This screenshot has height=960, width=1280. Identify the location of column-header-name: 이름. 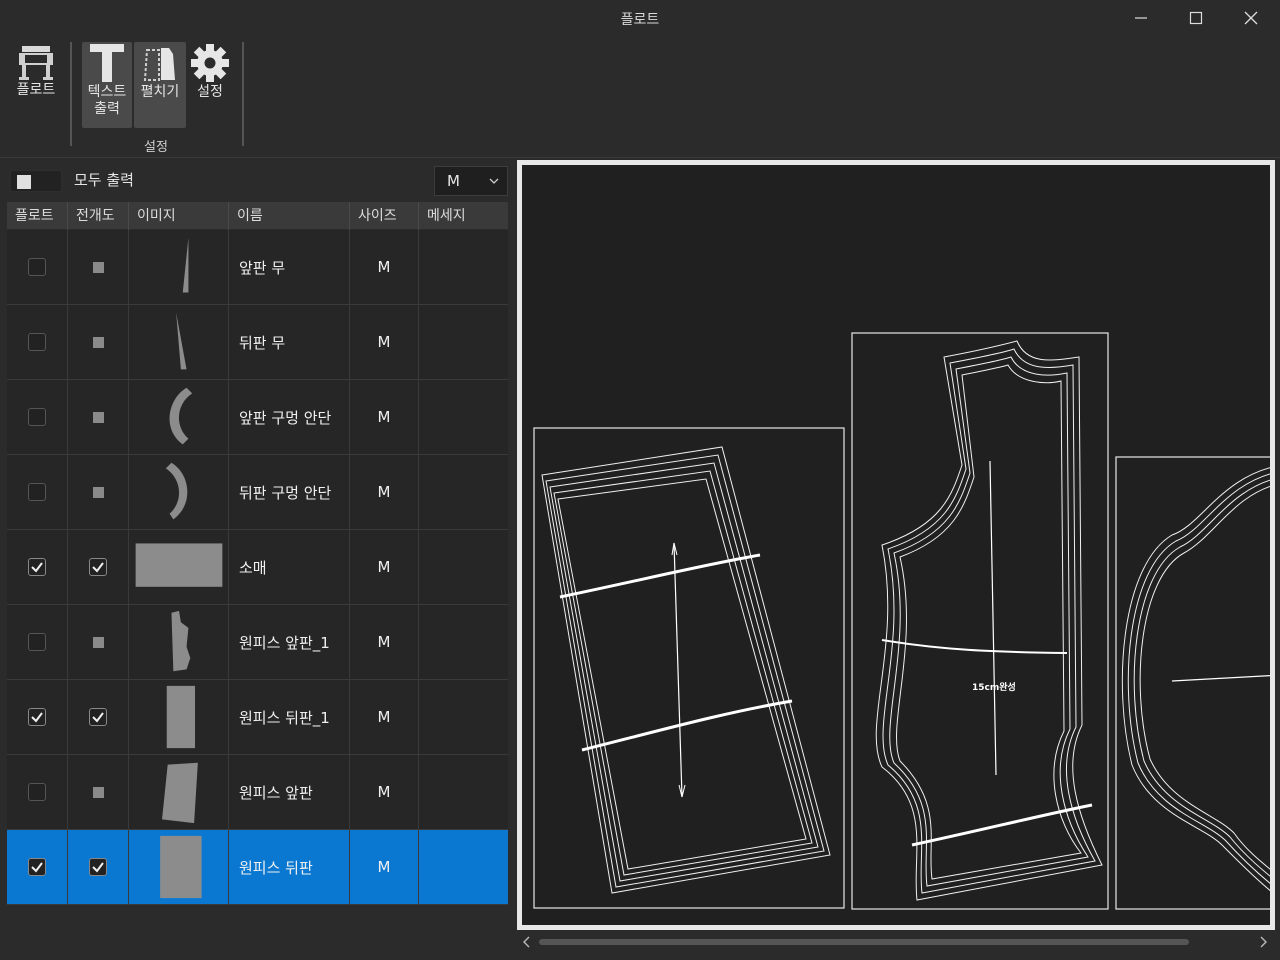
(289, 216).